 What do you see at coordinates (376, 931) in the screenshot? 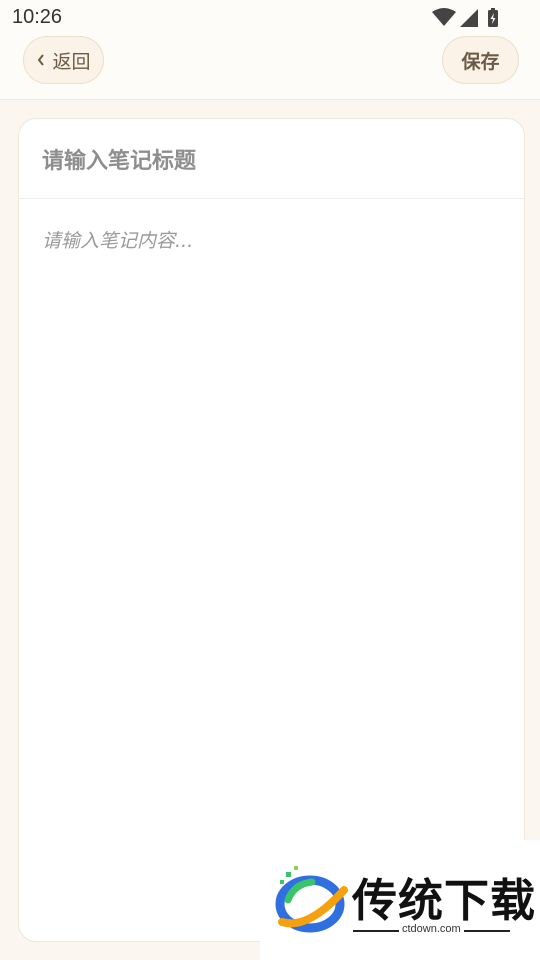
I see `watermark-divider-left` at bounding box center [376, 931].